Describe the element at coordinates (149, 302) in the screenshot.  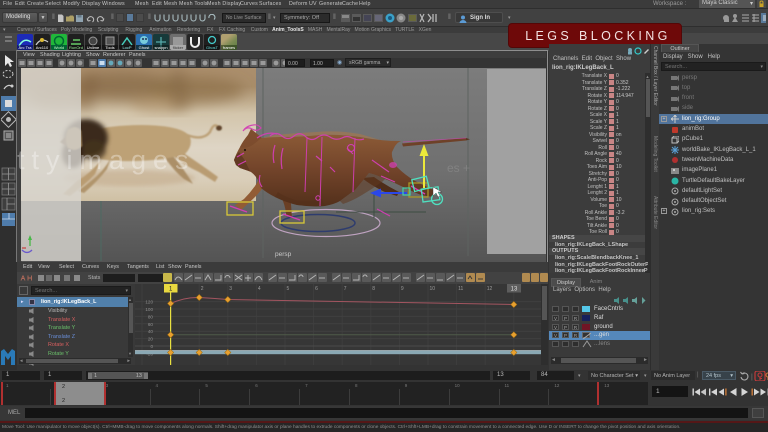
I see `svg-text: 120` at that location.